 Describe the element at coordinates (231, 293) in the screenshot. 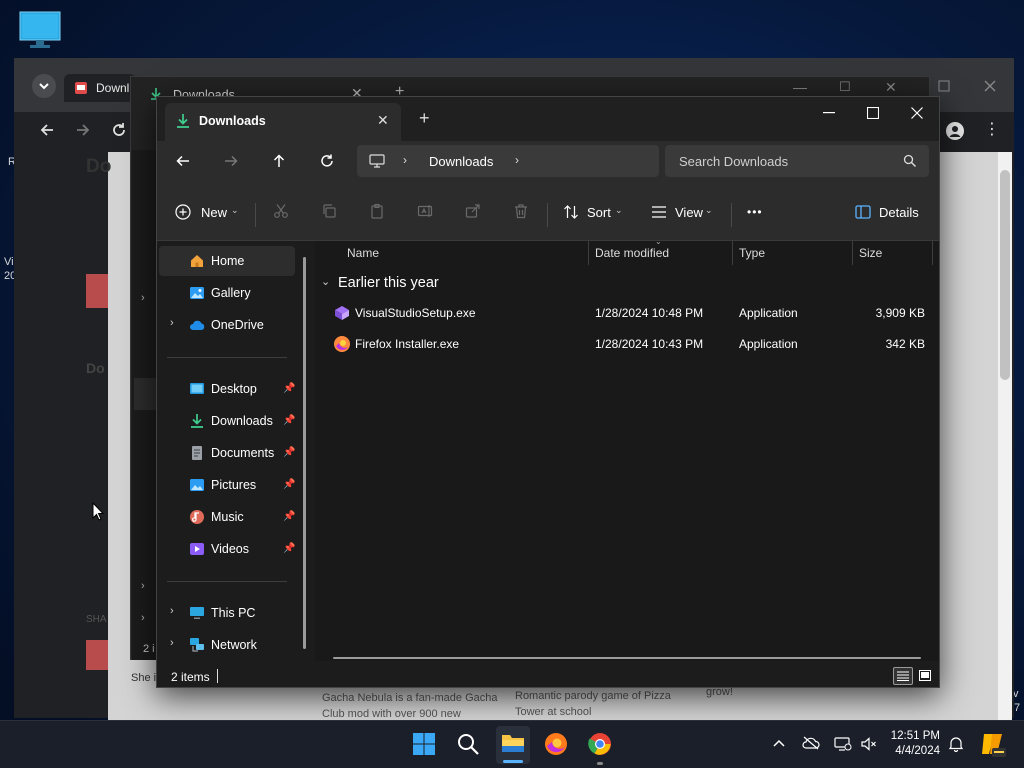

I see `nav-label: Gallery` at that location.